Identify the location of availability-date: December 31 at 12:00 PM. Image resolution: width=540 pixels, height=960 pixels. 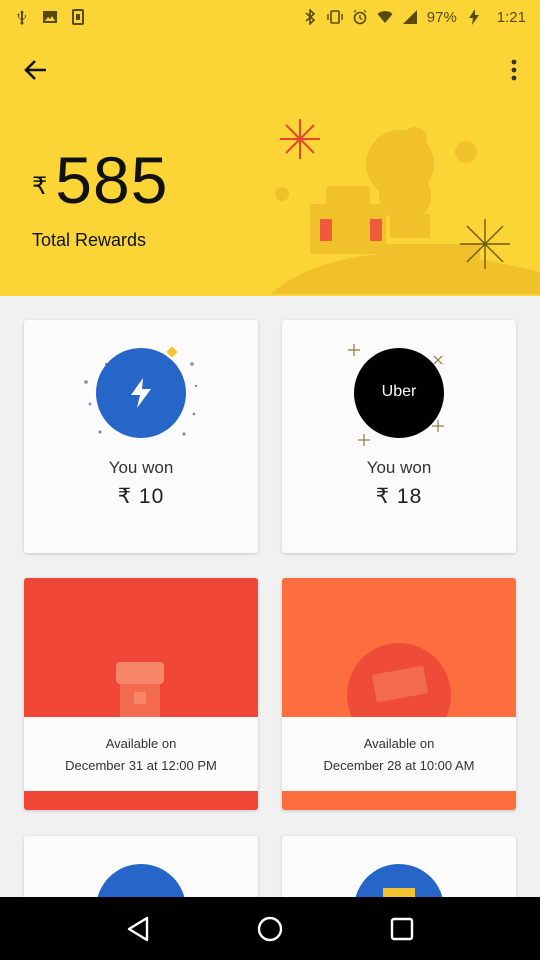
(141, 765).